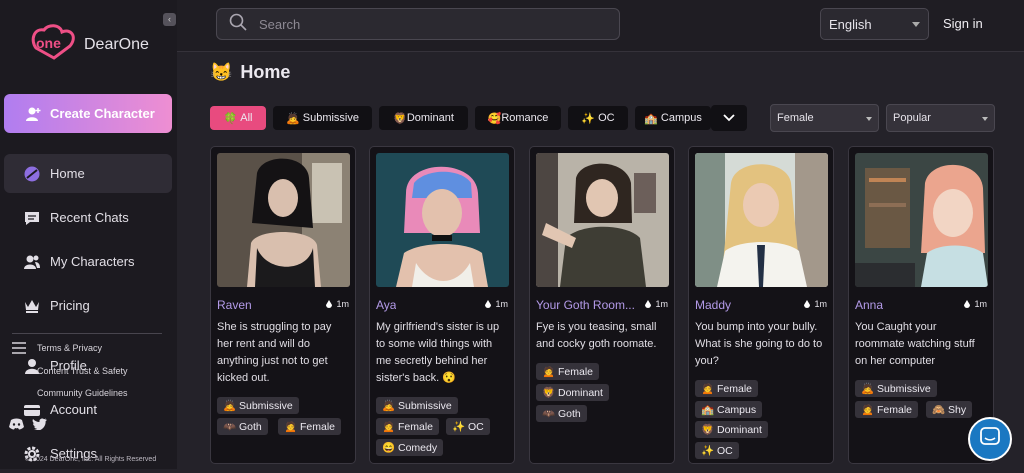 The image size is (1024, 473). What do you see at coordinates (494, 118) in the screenshot?
I see `heart-face-icon: 🥰` at bounding box center [494, 118].